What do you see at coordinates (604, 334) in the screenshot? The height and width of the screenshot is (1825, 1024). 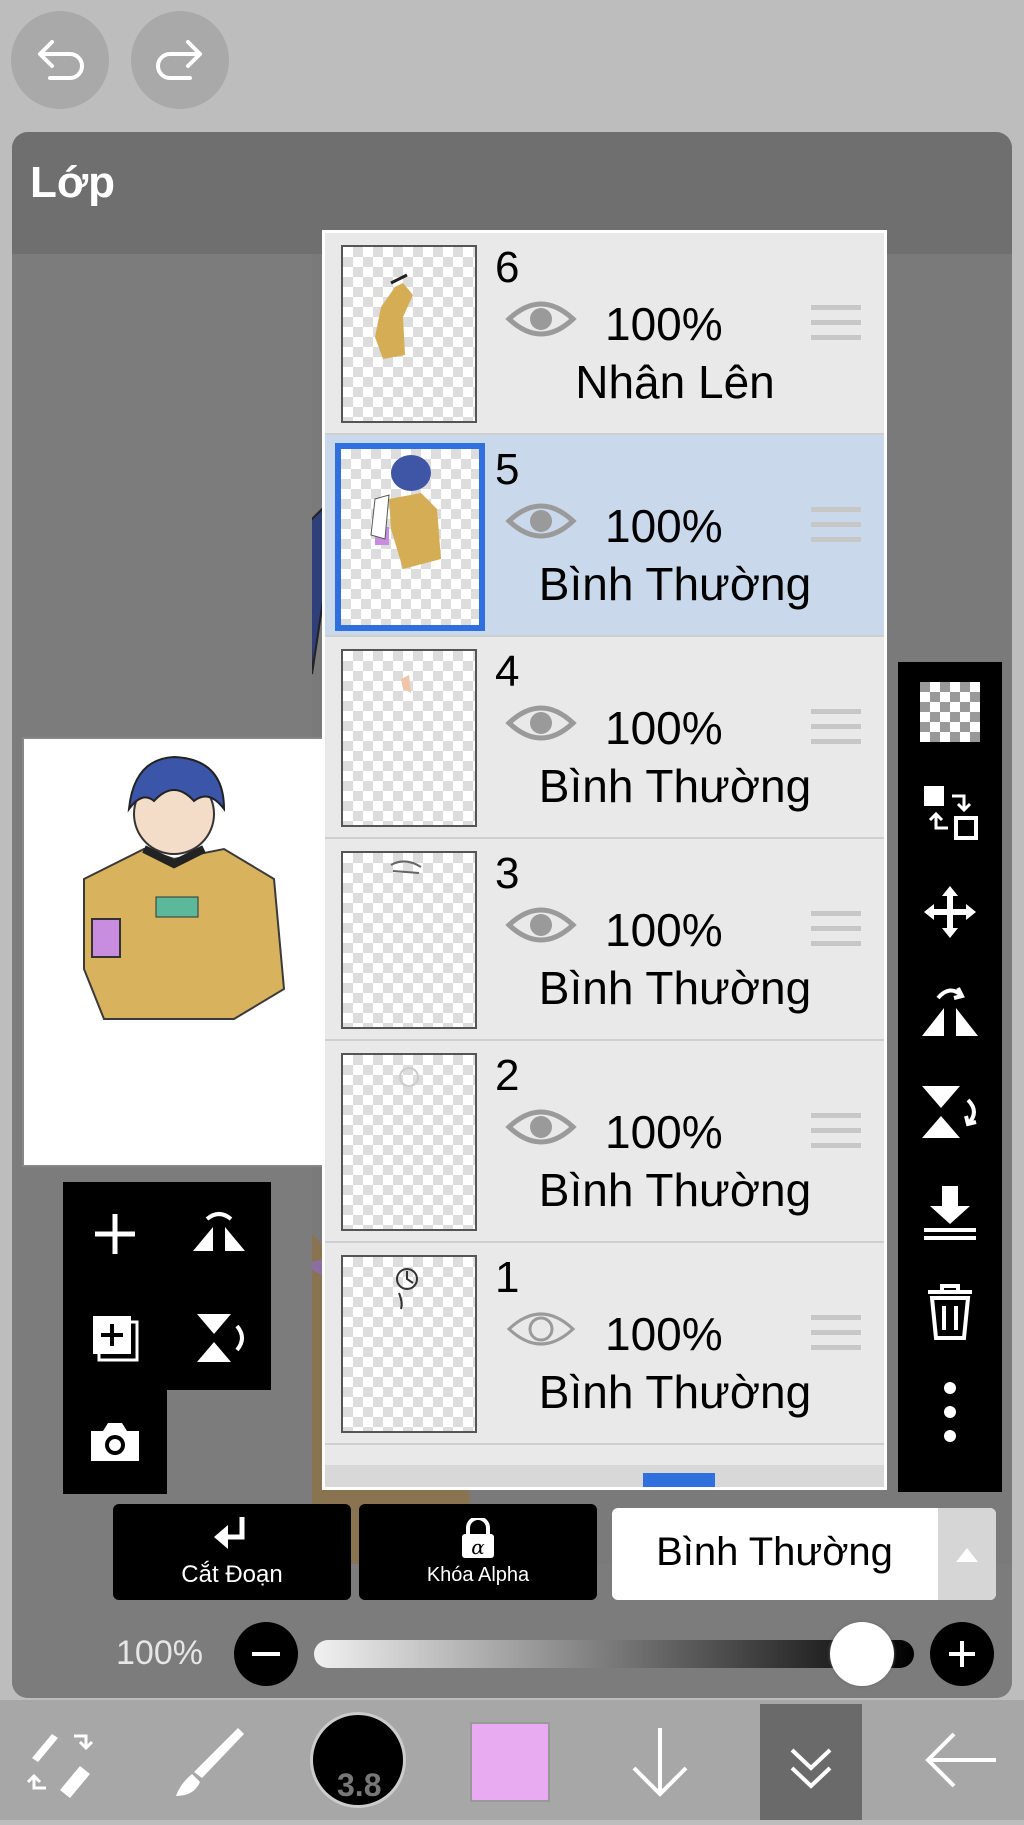 I see `layer-row: 6 100% Nhân Lên` at bounding box center [604, 334].